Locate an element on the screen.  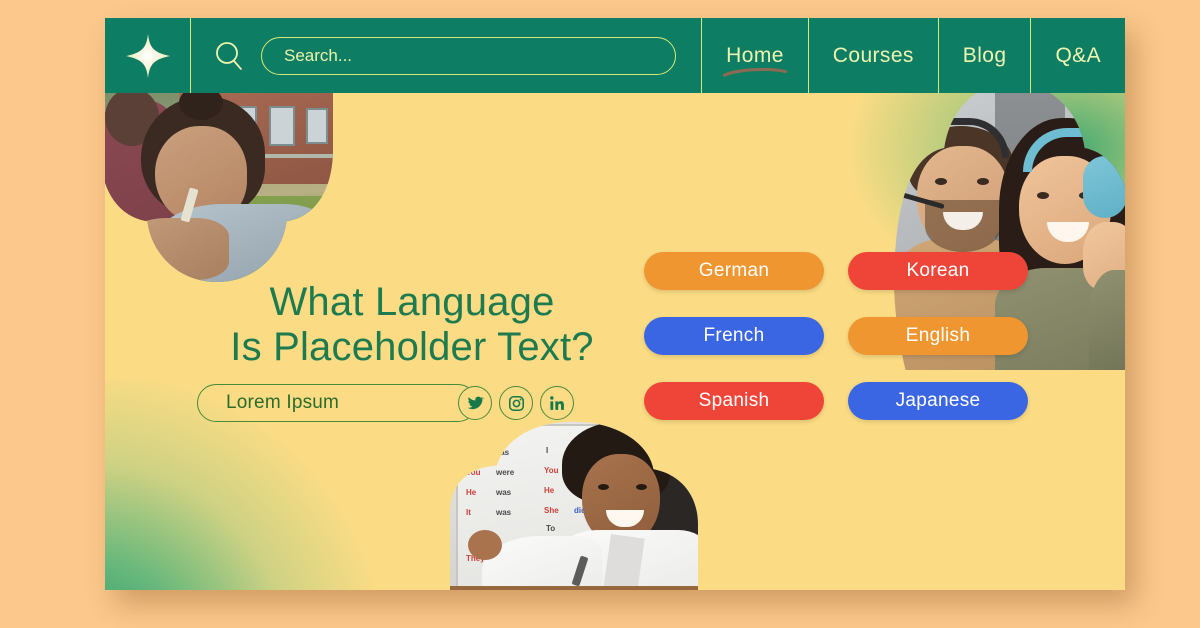
logo is located at coordinates (148, 55).